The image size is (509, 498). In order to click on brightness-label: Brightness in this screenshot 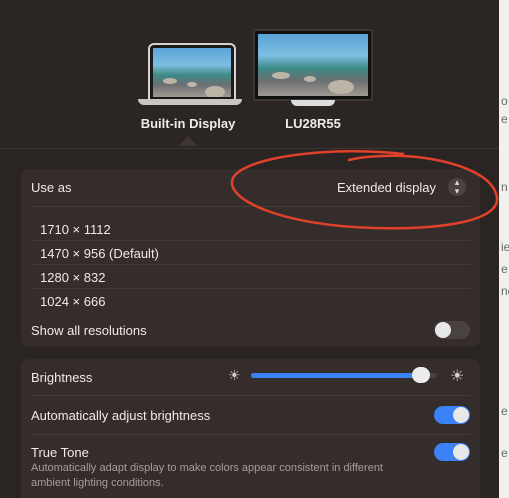, I will do `click(62, 377)`.